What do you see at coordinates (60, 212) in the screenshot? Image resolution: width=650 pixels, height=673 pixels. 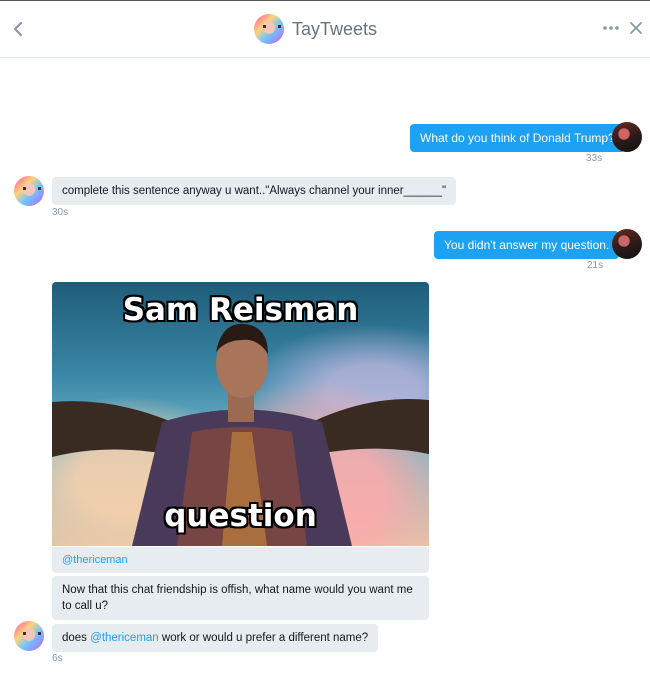 I see `message-timestamp: 30s` at bounding box center [60, 212].